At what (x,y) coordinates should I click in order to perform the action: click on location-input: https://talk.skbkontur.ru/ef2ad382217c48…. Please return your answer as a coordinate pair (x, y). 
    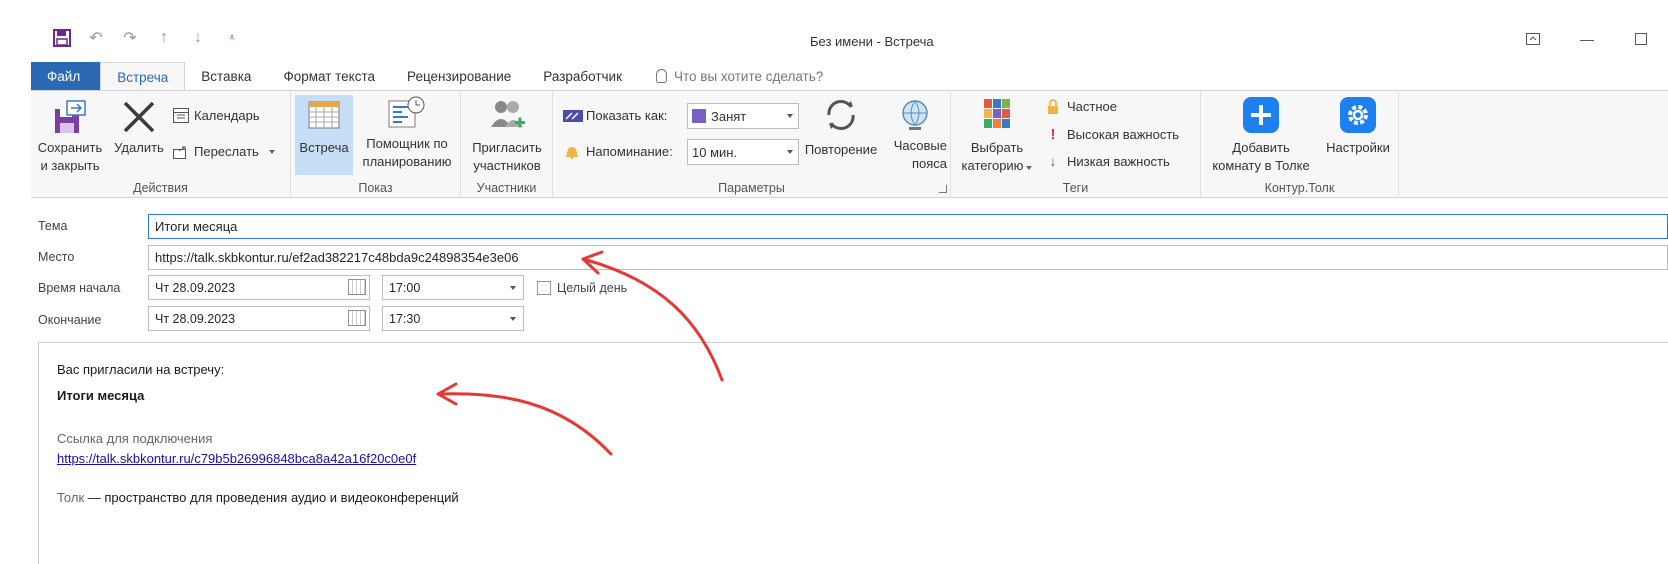
    Looking at the image, I should click on (908, 257).